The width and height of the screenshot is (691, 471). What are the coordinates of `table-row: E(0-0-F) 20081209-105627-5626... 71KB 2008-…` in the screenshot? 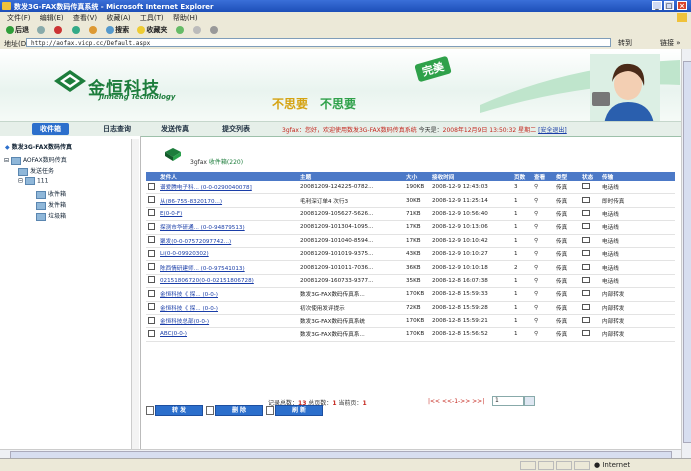 It's located at (410, 214).